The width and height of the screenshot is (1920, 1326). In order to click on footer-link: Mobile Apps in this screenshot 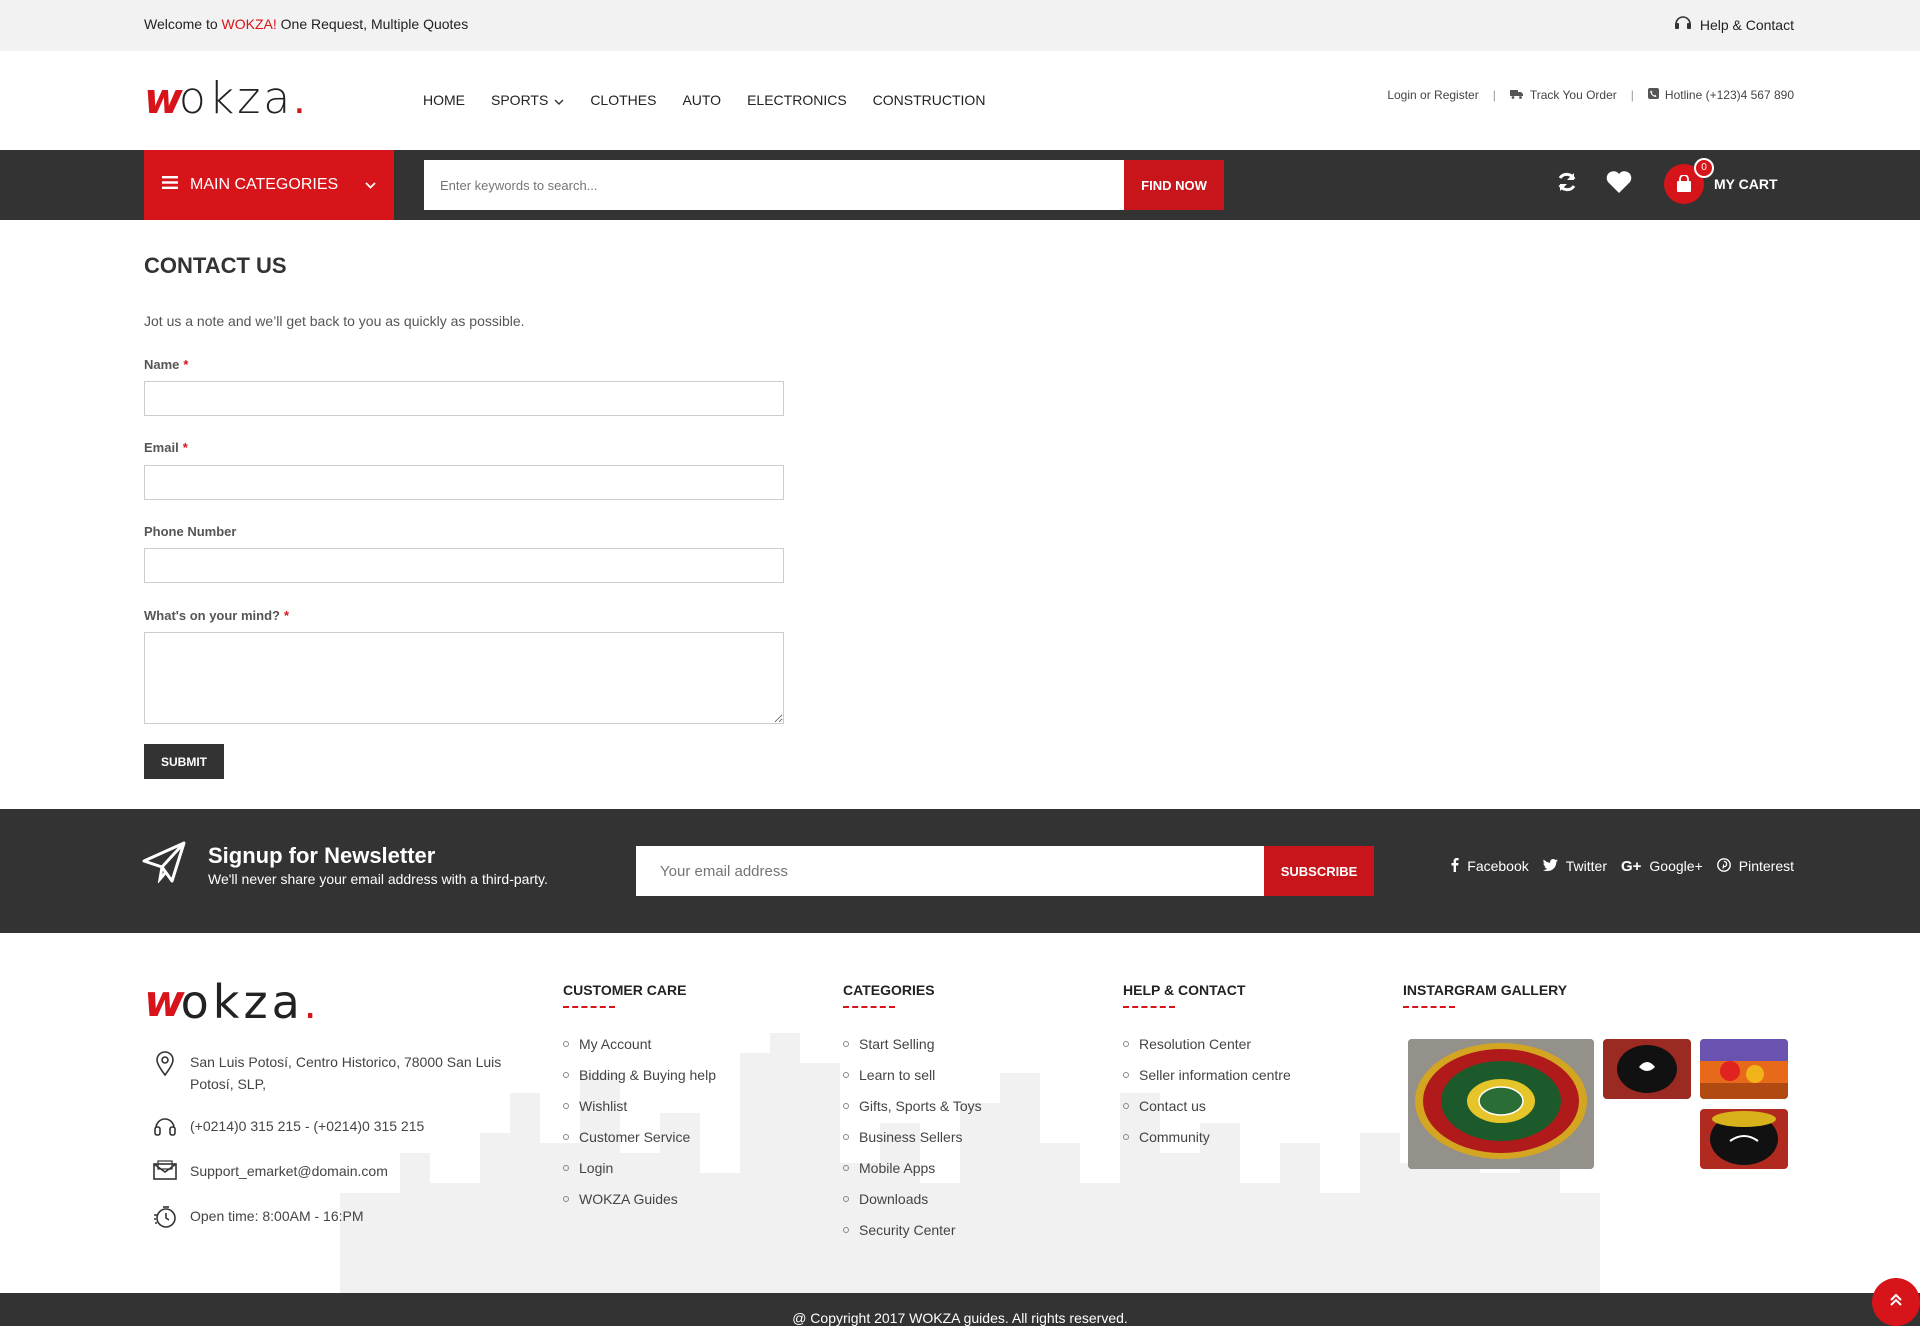, I will do `click(912, 1167)`.